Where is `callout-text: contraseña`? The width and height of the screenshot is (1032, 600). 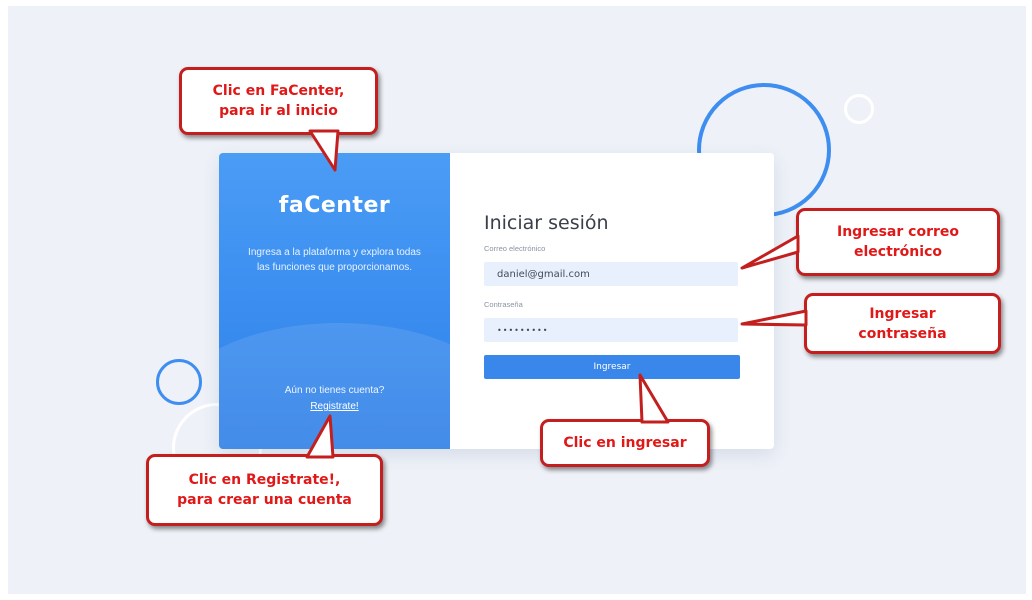
callout-text: contraseña is located at coordinates (902, 333).